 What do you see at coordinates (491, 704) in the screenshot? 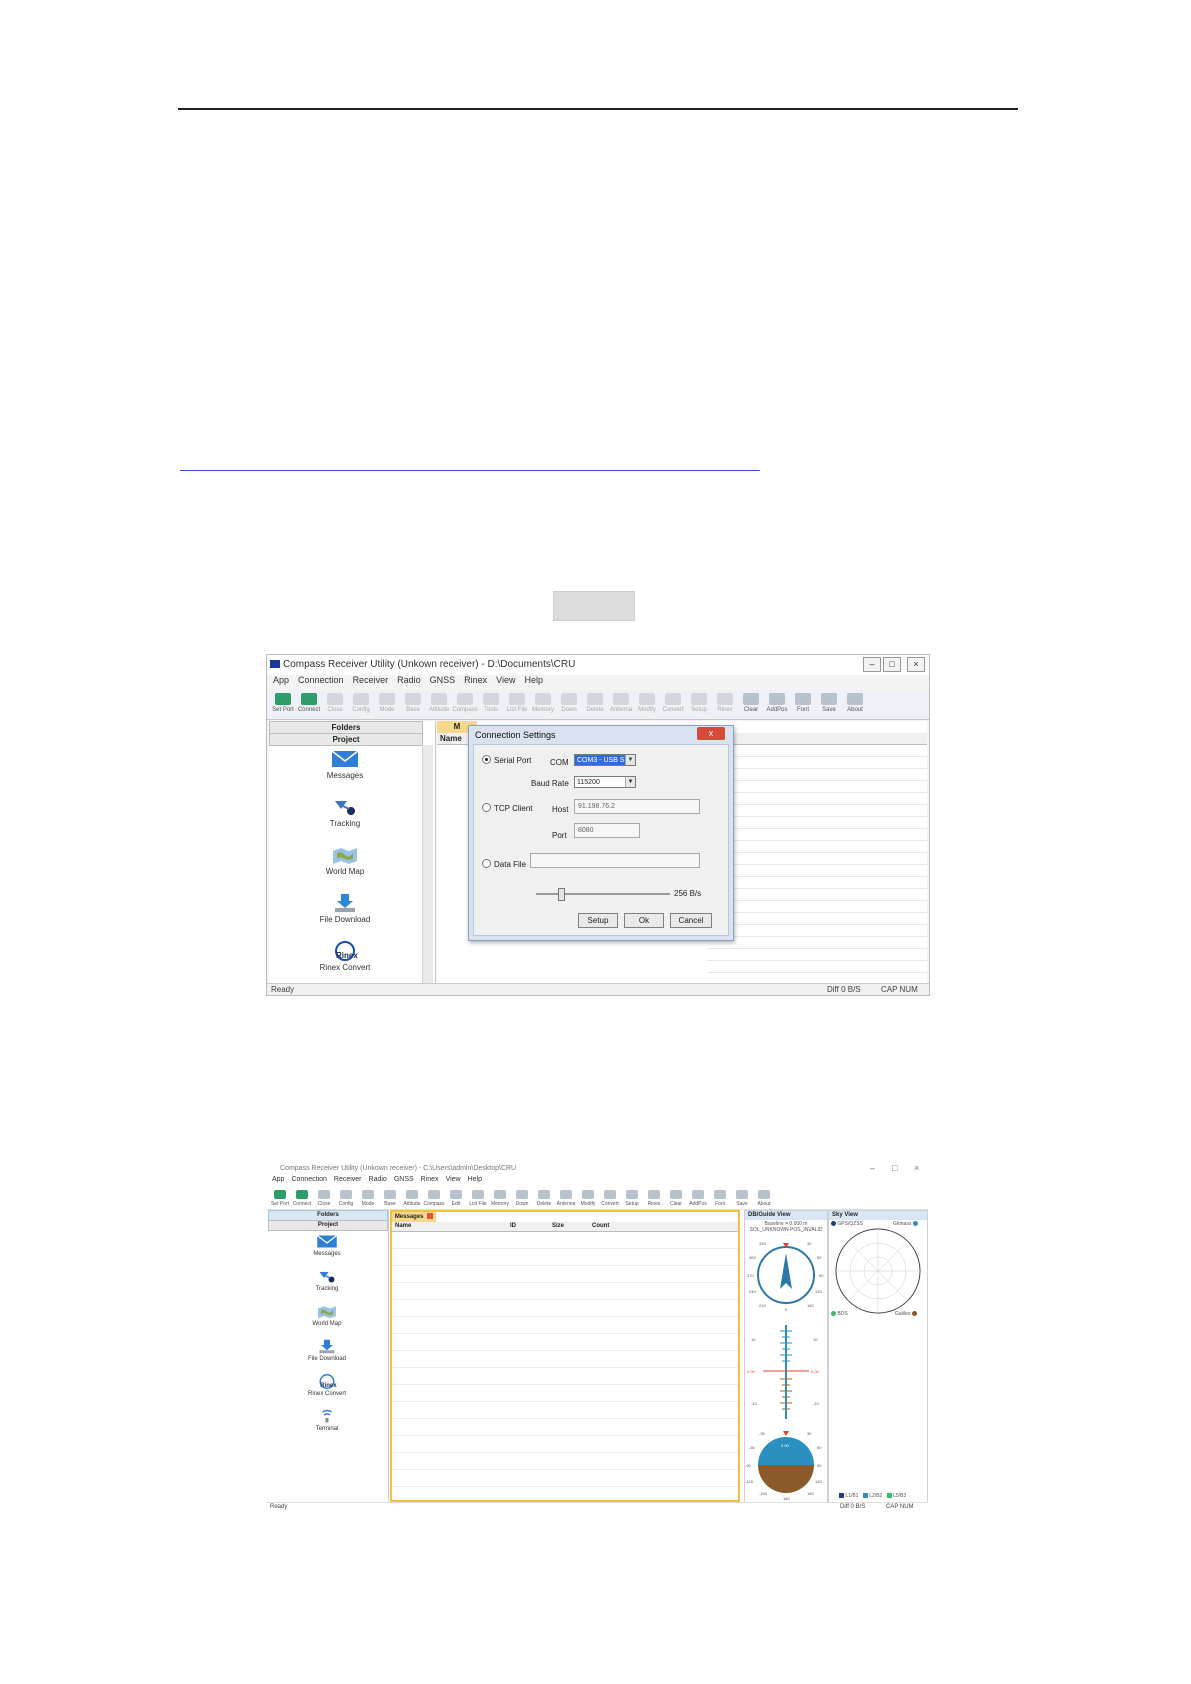
I see `toolbar-button-tools: Tools` at bounding box center [491, 704].